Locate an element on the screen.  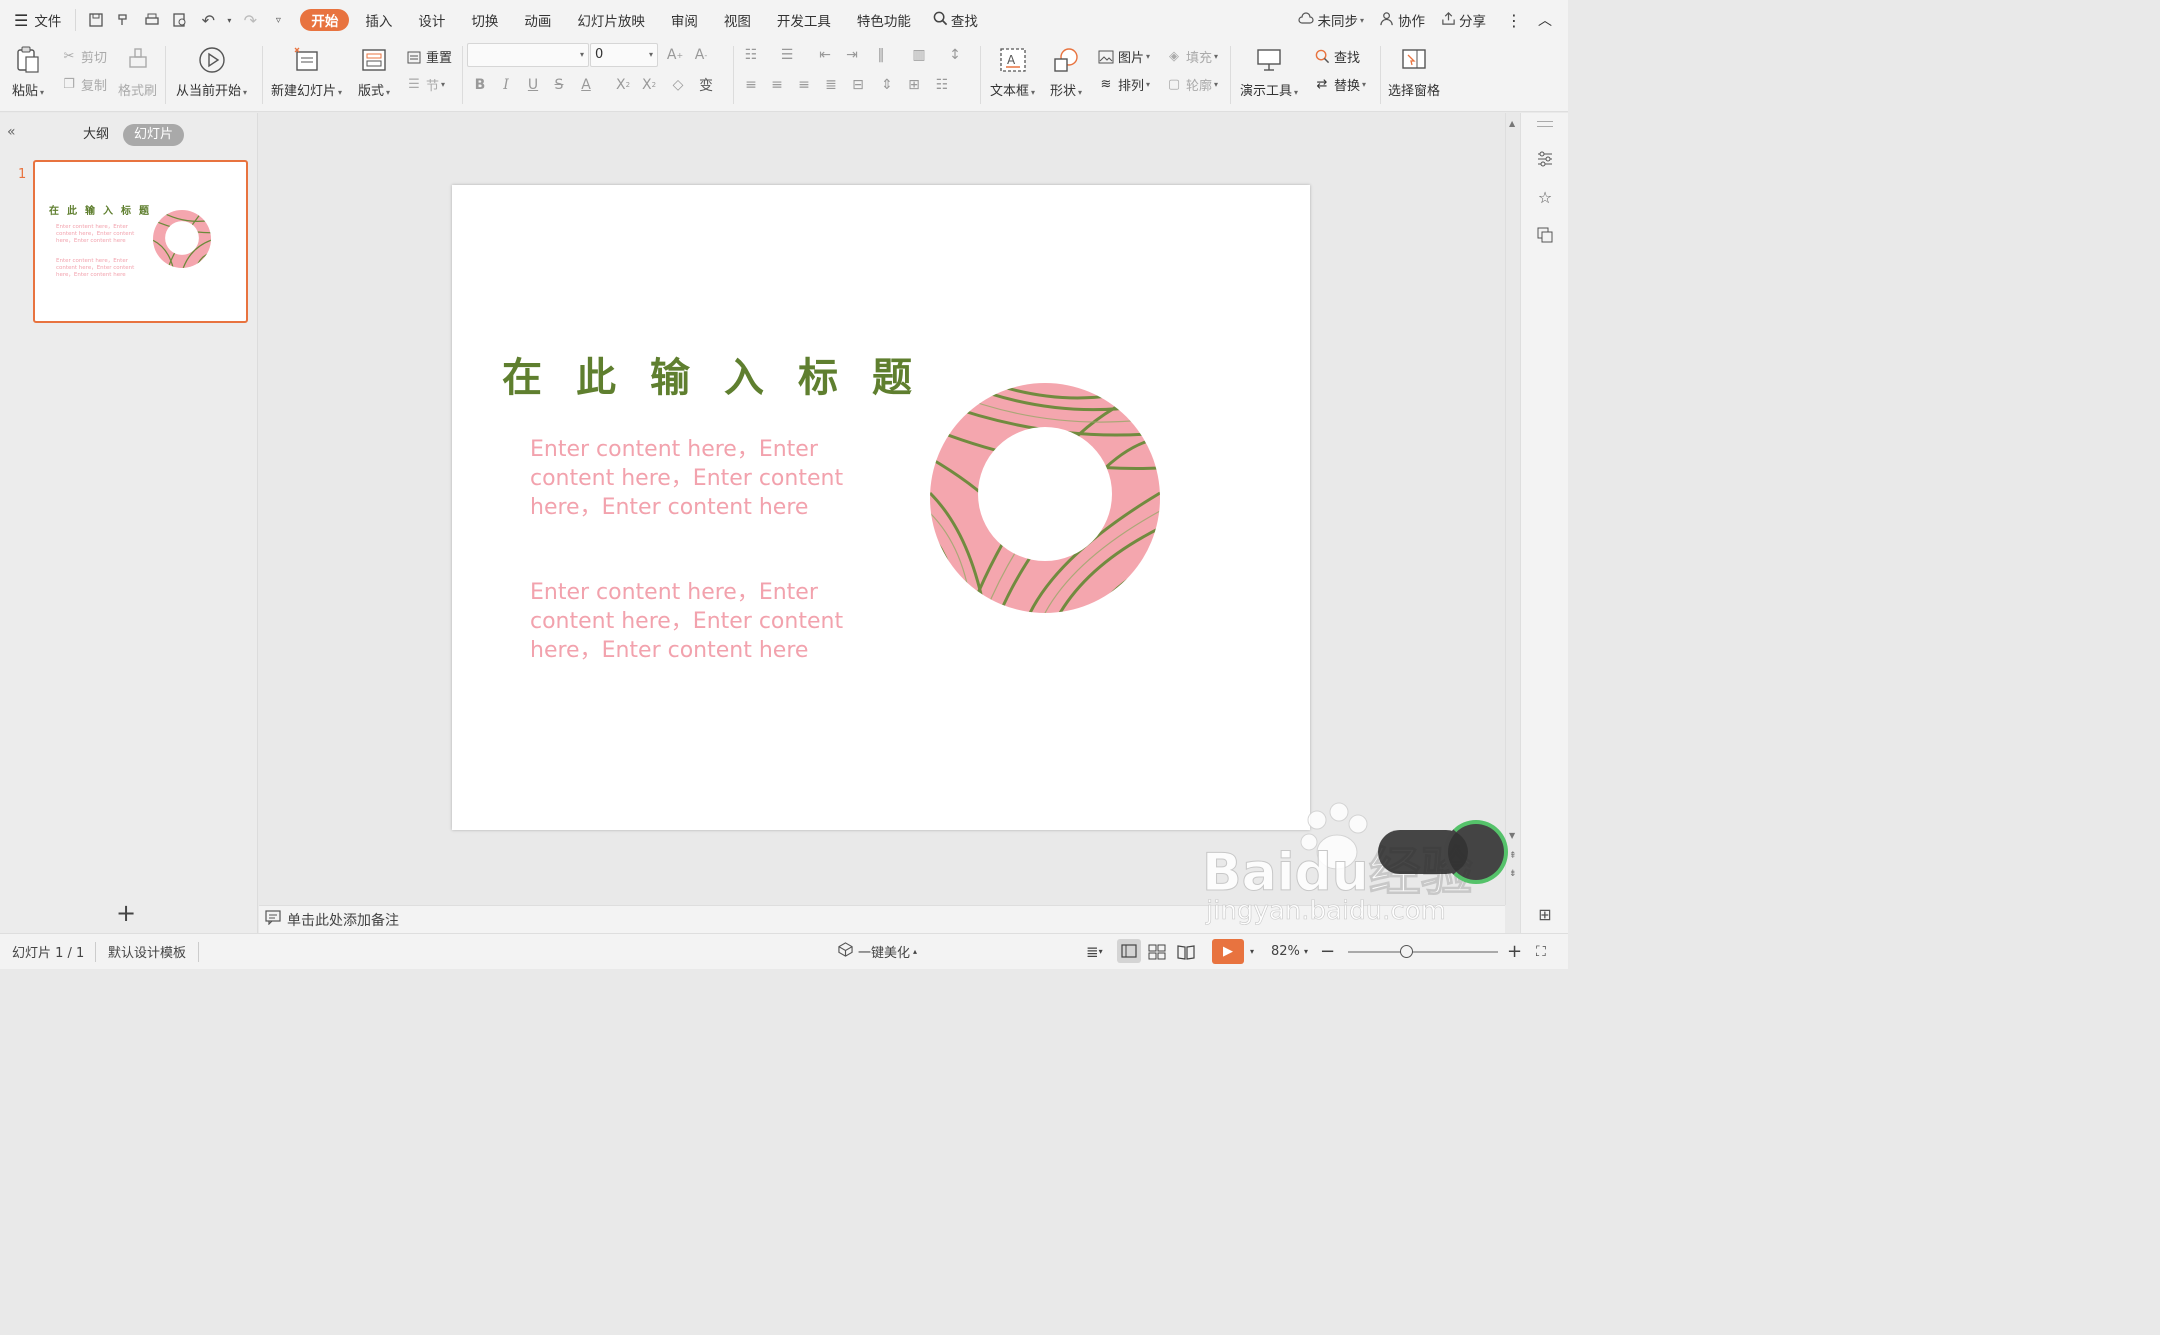
zoom-in-icon: + is located at coordinates (1514, 951).